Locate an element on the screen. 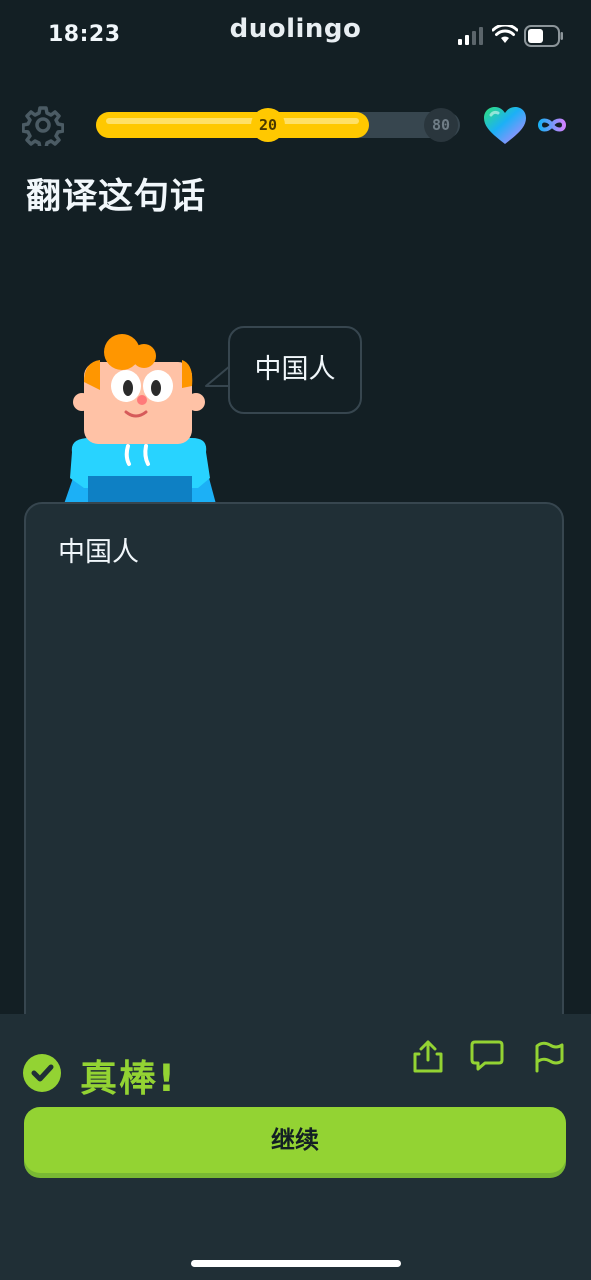 The image size is (591, 1280). character-illustration is located at coordinates (140, 420).